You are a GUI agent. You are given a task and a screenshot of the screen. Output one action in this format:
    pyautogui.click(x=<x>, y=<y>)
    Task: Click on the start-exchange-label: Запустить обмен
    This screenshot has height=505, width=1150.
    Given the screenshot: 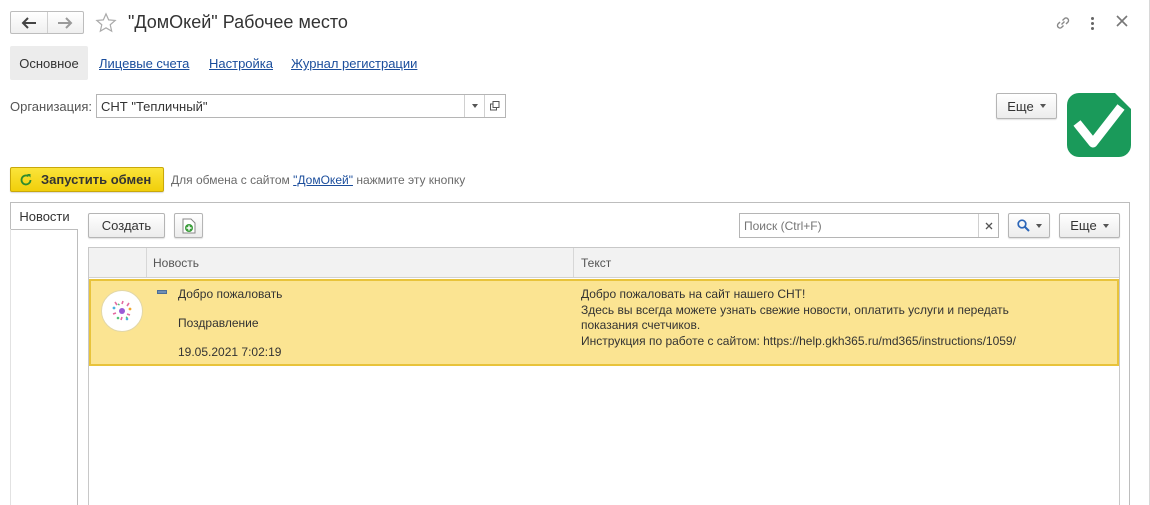 What is the action you would take?
    pyautogui.click(x=96, y=179)
    